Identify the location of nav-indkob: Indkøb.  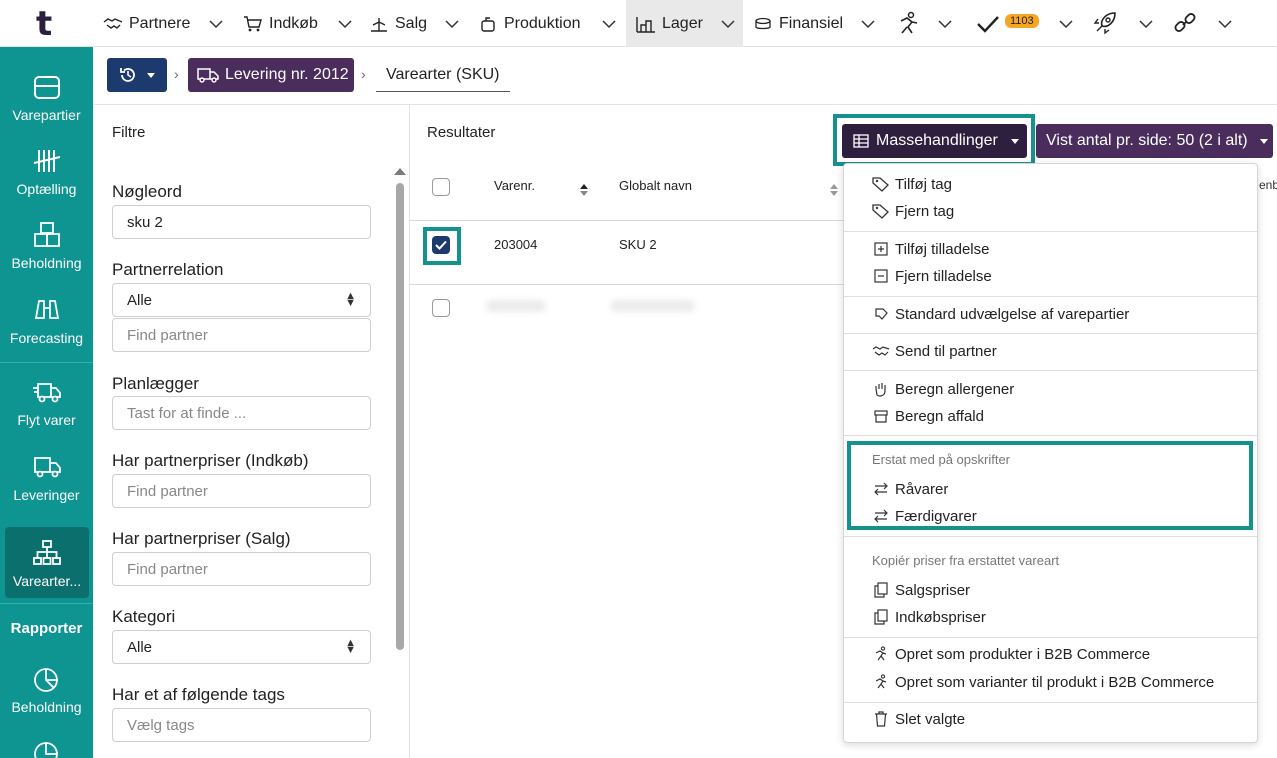
(280, 23).